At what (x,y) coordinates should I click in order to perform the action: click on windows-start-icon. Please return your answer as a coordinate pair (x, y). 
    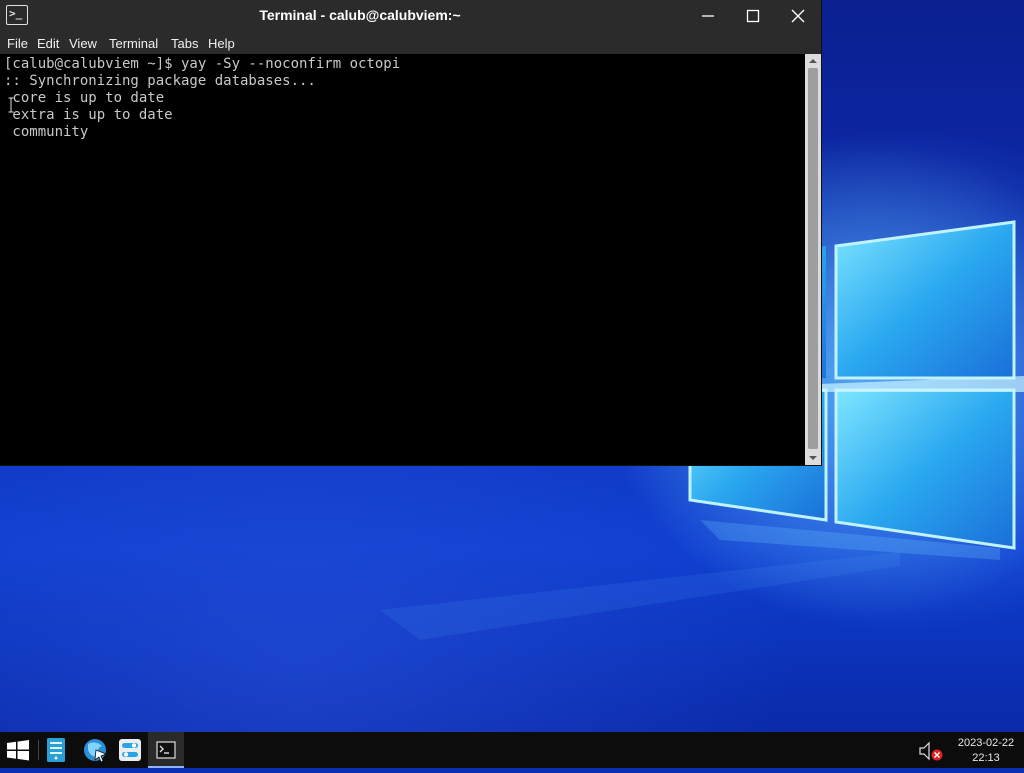
    Looking at the image, I should click on (18, 750).